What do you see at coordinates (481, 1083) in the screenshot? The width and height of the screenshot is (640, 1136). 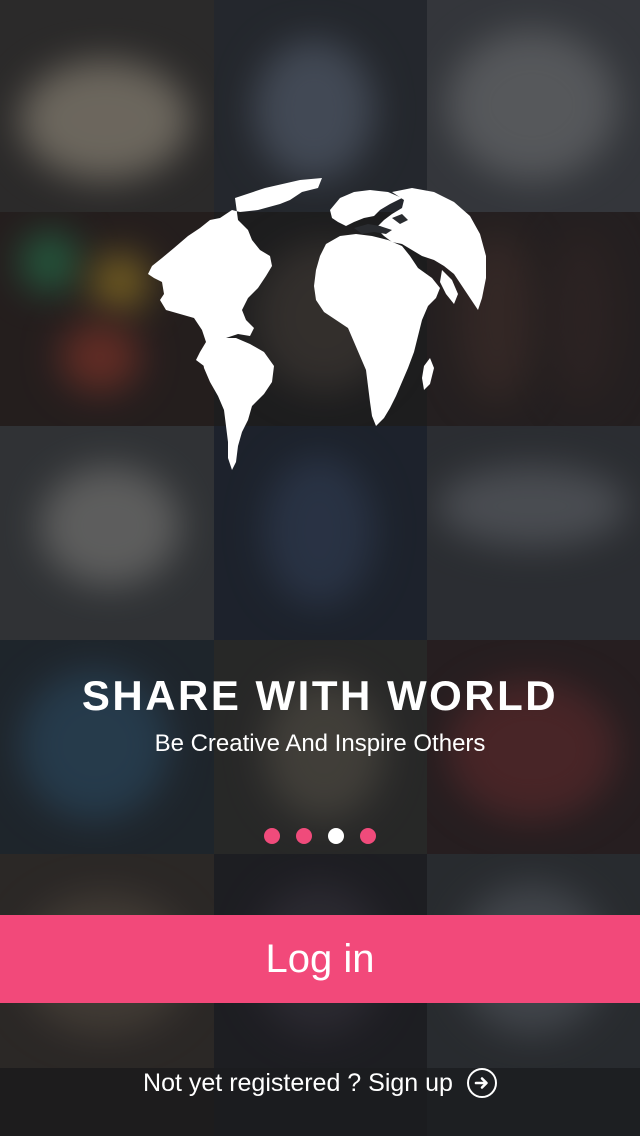 I see `arrow-right-circle-icon` at bounding box center [481, 1083].